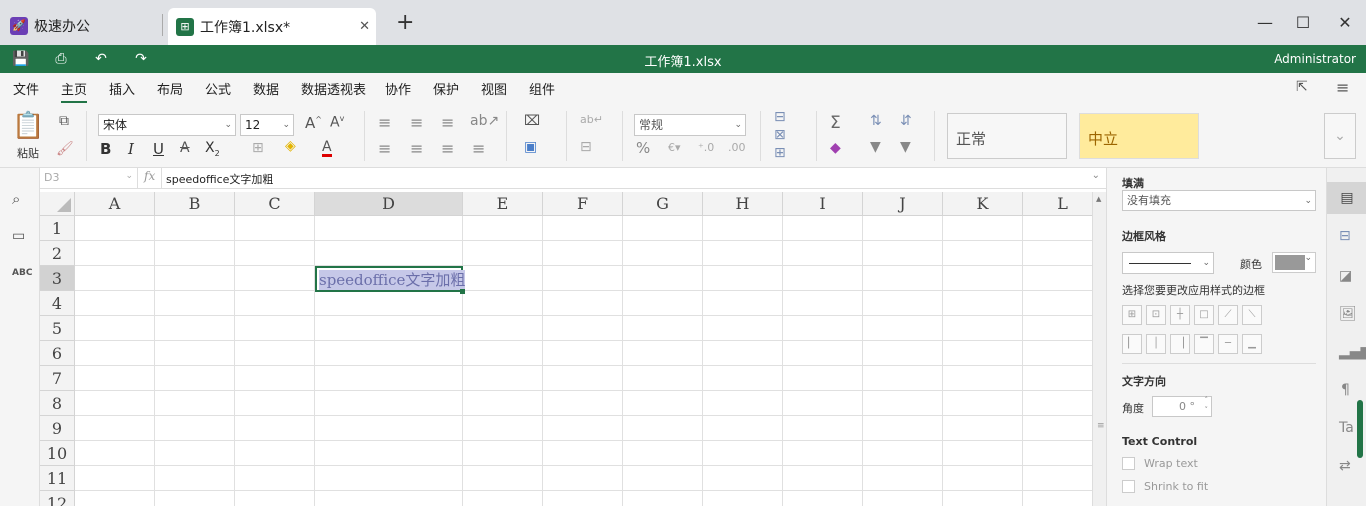  I want to click on decrease-decimal-icon: .00, so click(737, 147).